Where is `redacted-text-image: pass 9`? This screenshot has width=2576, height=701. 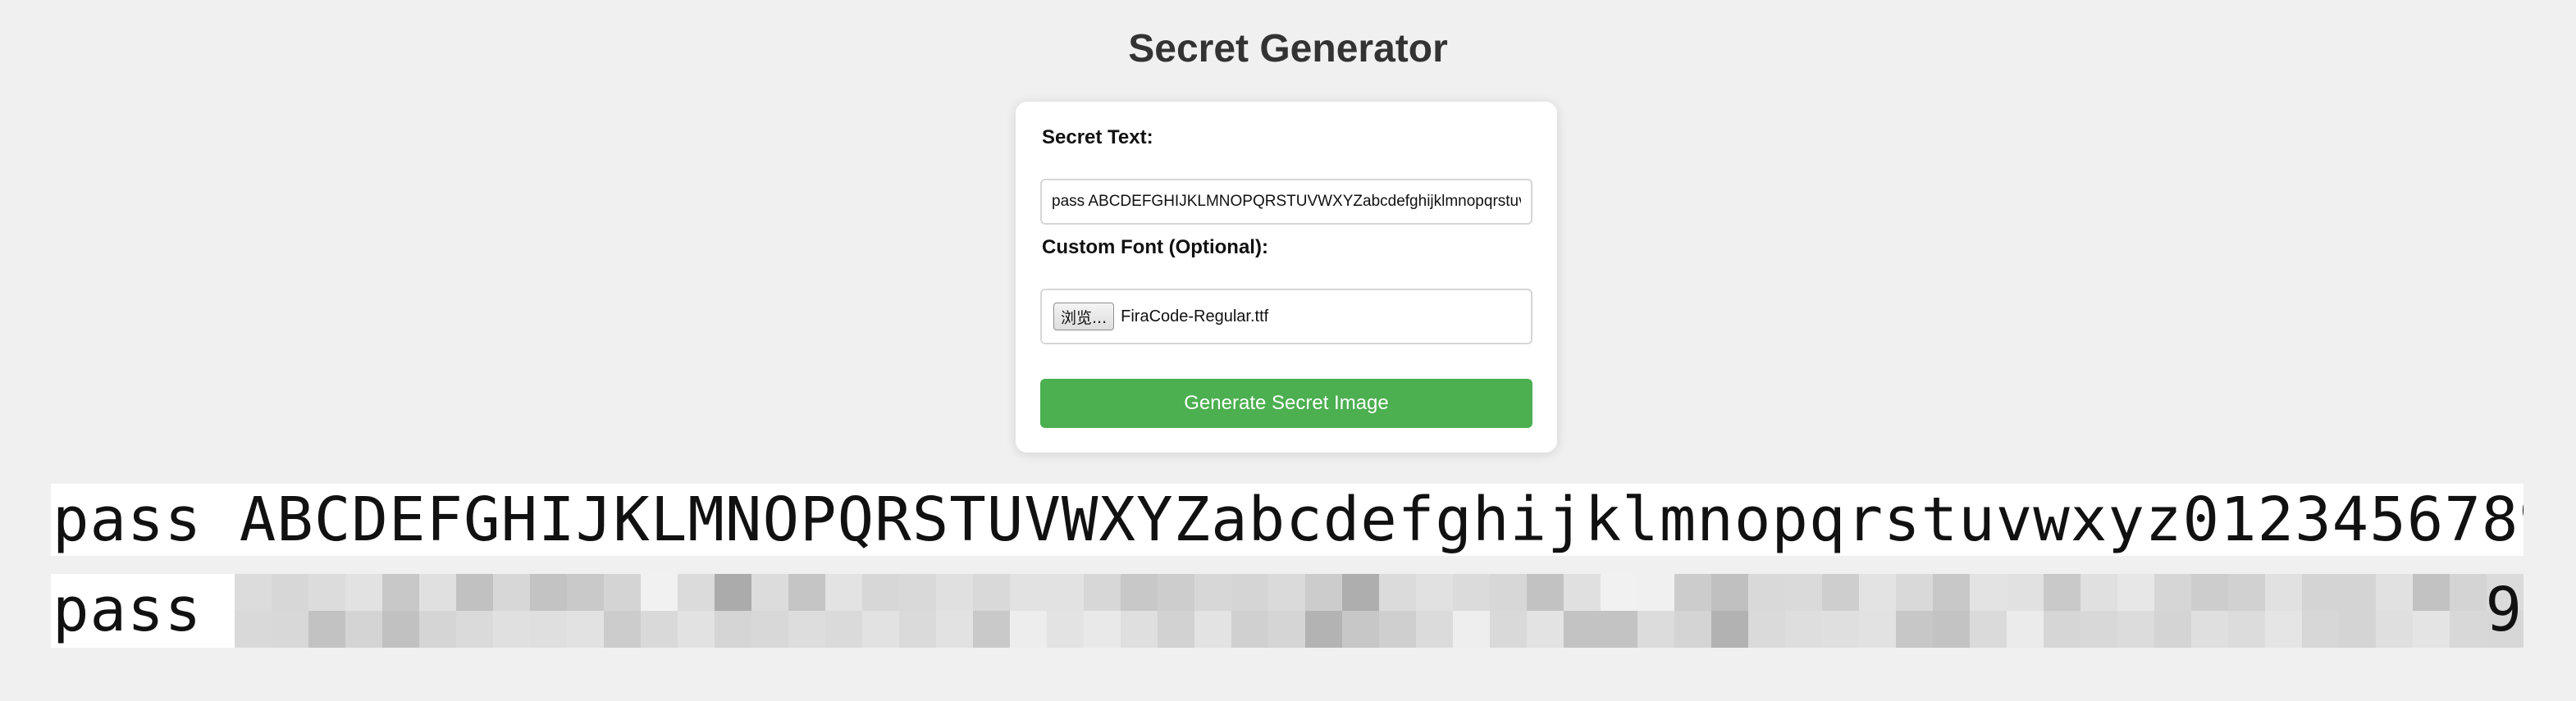 redacted-text-image: pass 9 is located at coordinates (1287, 611).